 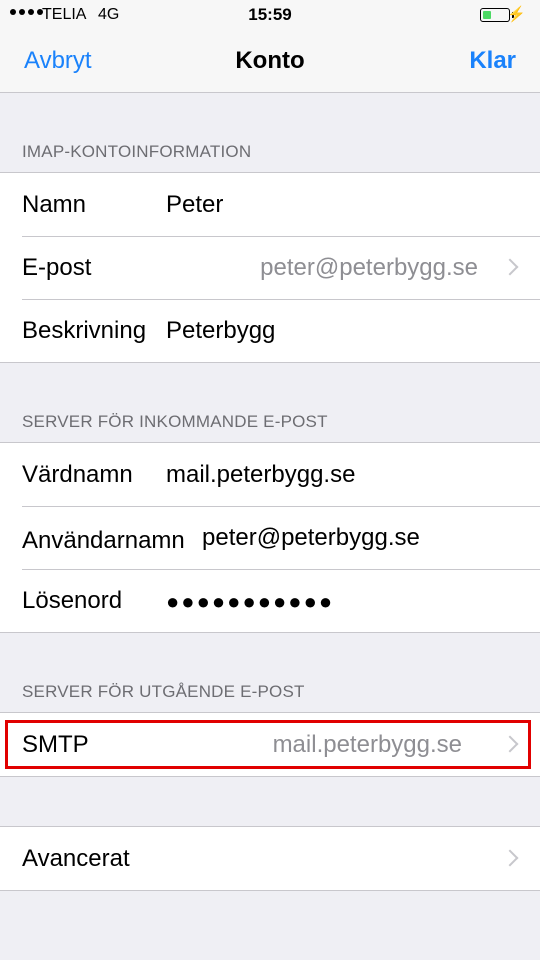 I want to click on email-row: E-post peter@peterbygg.se, so click(x=270, y=267).